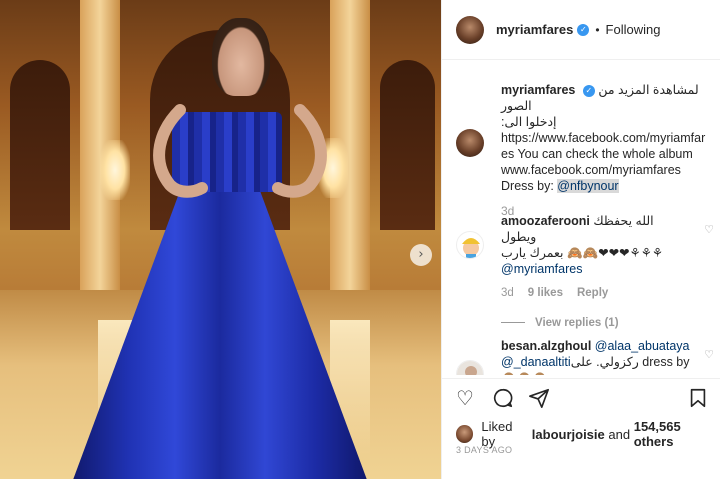 This screenshot has width=720, height=479. Describe the element at coordinates (529, 122) in the screenshot. I see `caption-line-2: إدخلوا الى:` at that location.